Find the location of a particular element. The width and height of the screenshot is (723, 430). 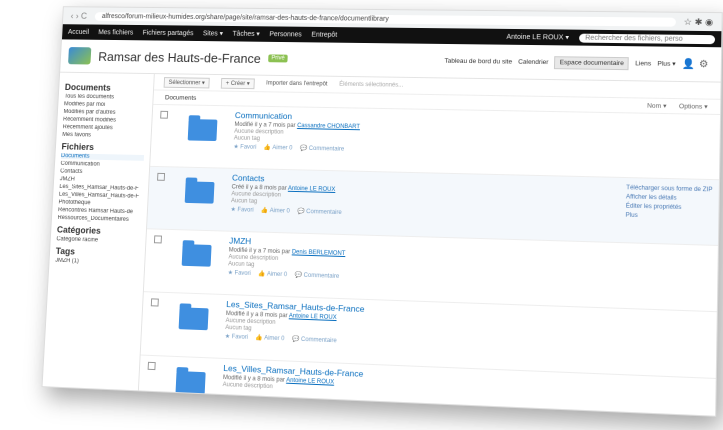

folder-contacts: Contacts is located at coordinates (101, 173).